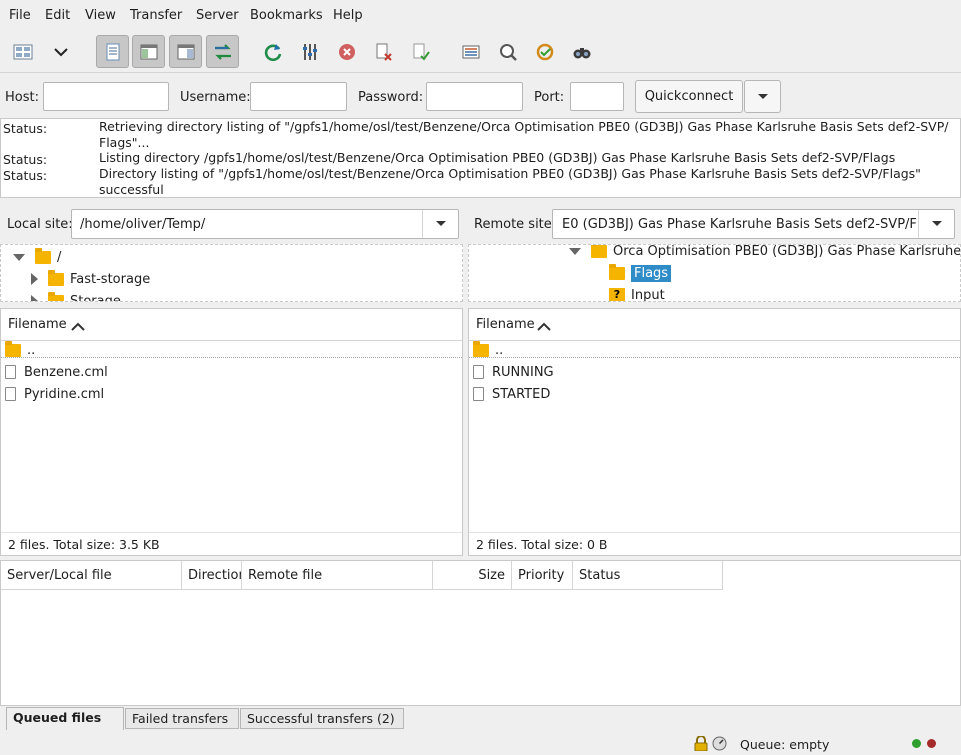 The width and height of the screenshot is (961, 755). Describe the element at coordinates (148, 51) in the screenshot. I see `toggle-local-tree-icon` at that location.